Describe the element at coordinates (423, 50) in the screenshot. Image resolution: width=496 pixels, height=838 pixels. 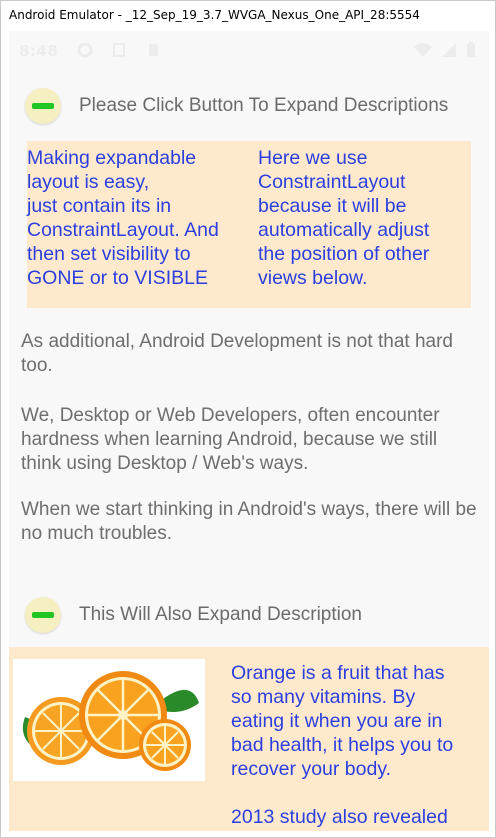
I see `wifi-icon` at that location.